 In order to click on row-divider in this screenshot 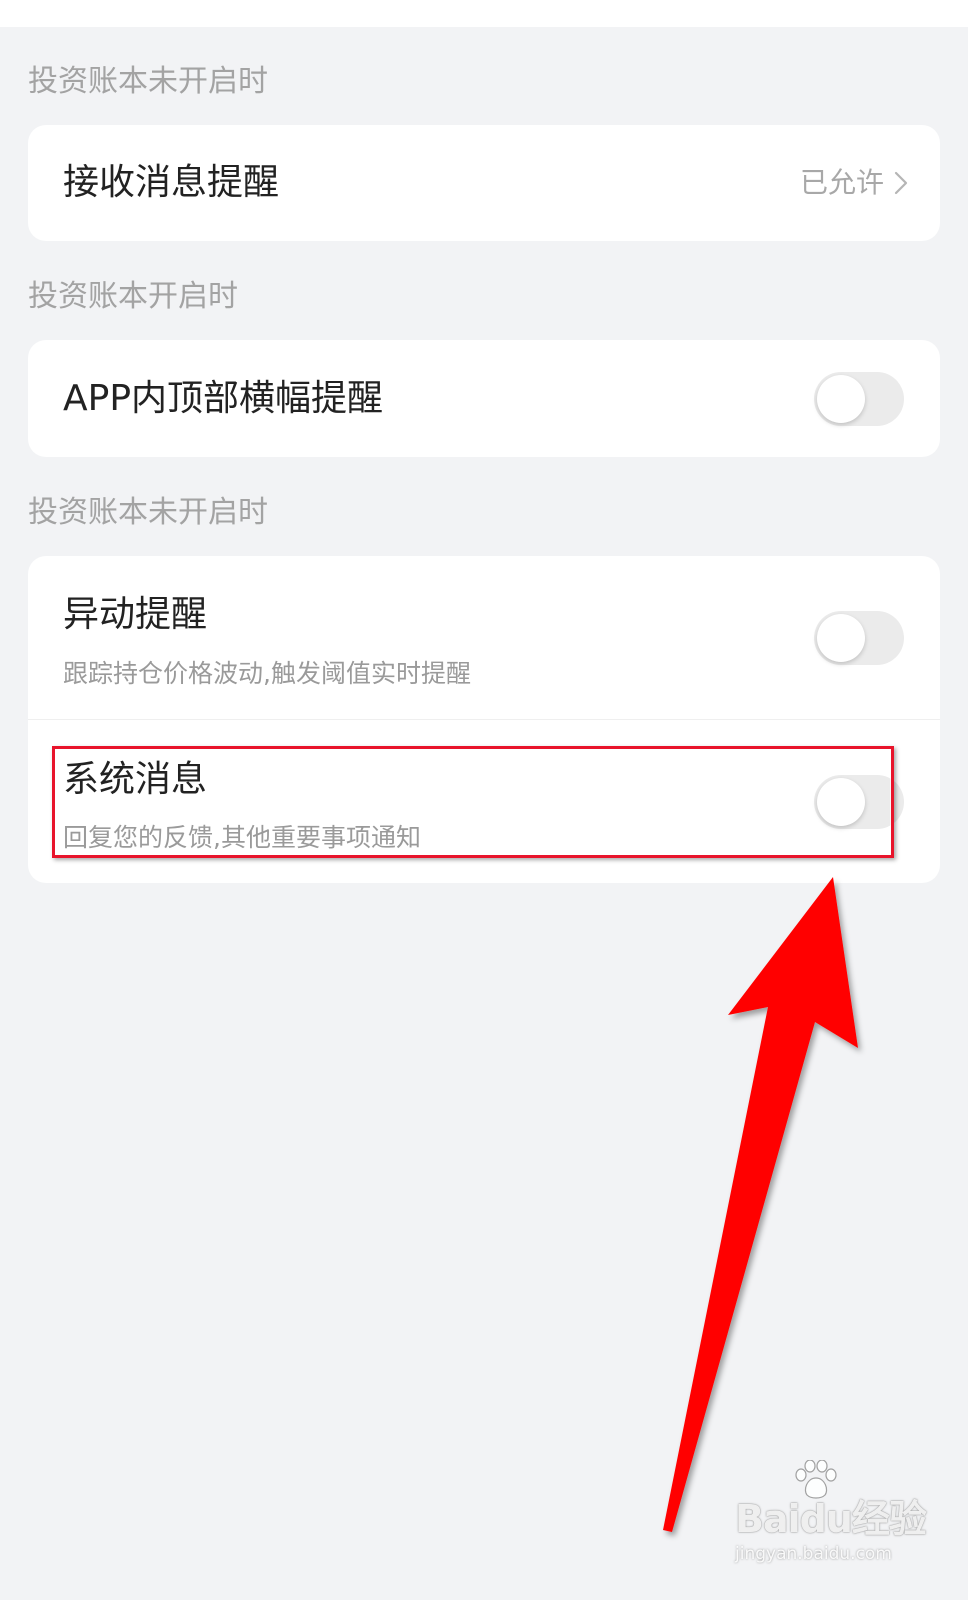, I will do `click(484, 719)`.